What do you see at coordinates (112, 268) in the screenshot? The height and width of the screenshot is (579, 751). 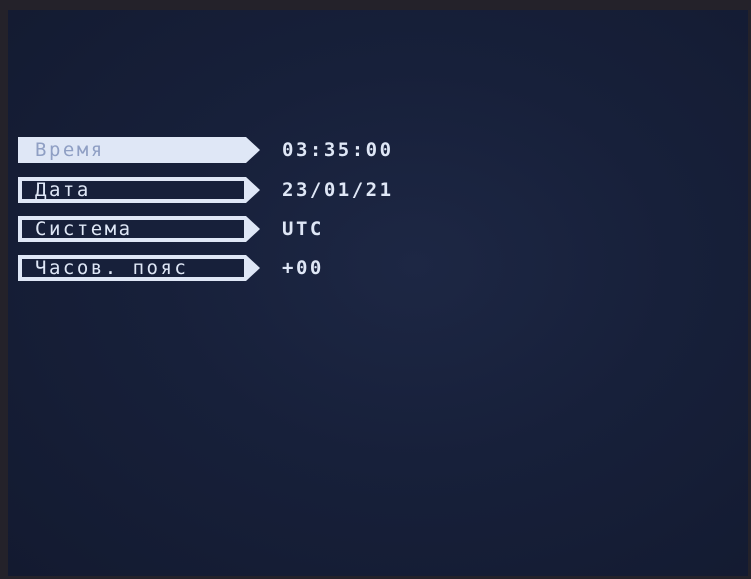 I see `menu-item-label: Часов. пояс` at bounding box center [112, 268].